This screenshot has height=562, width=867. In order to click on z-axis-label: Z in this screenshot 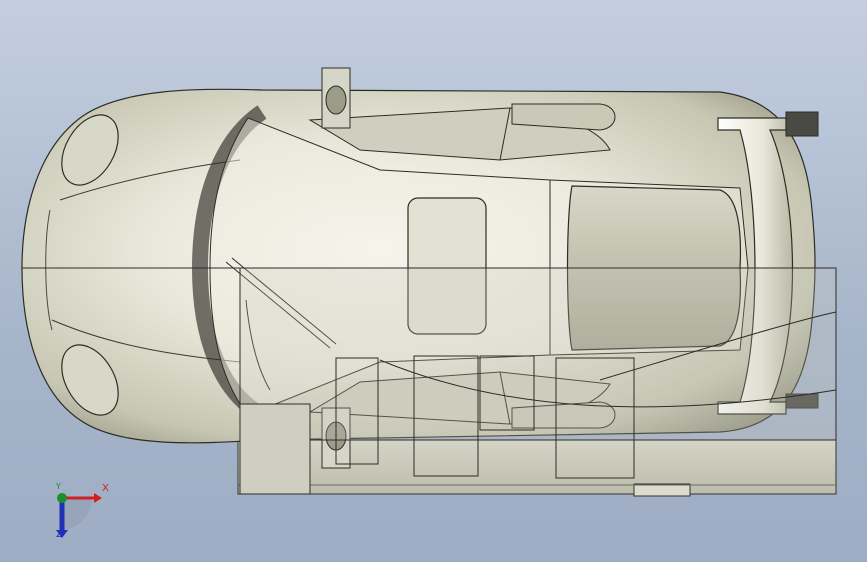, I will do `click(59, 534)`.